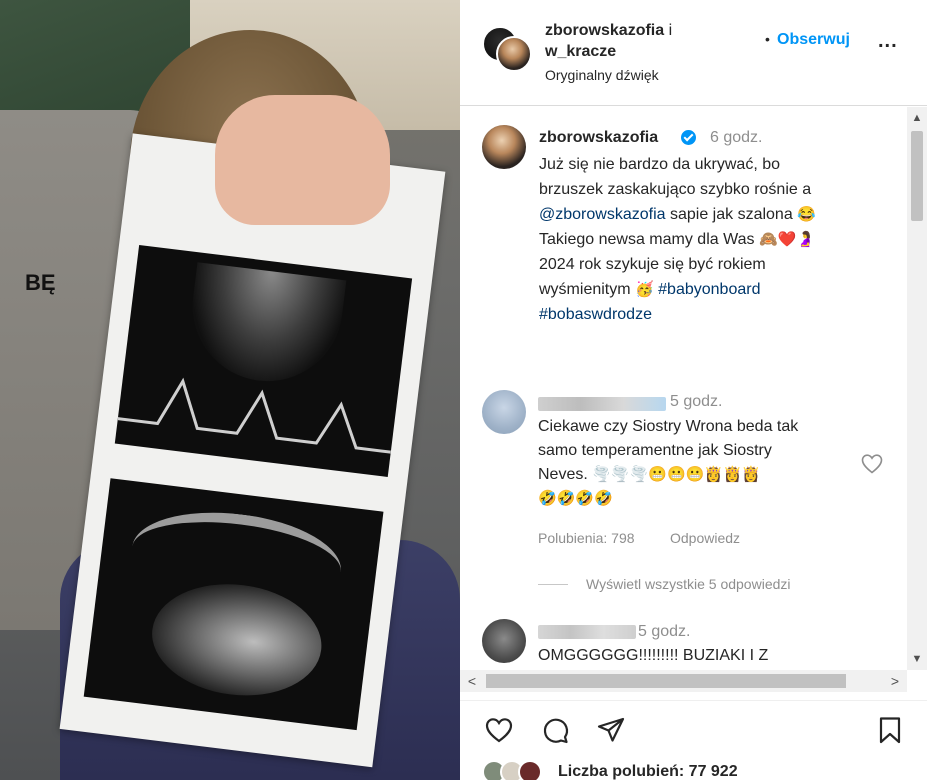  I want to click on comment-text-span: Neves., so click(563, 474).